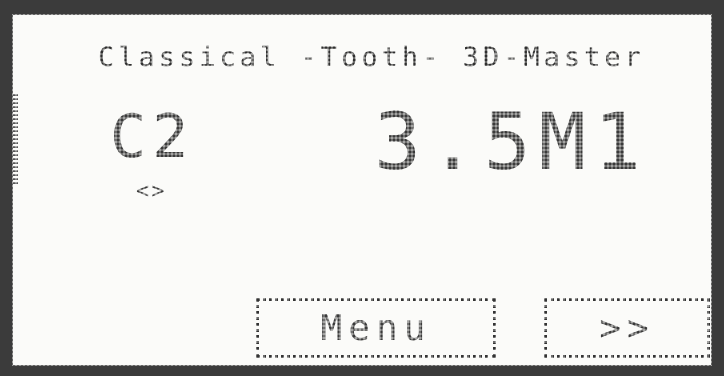 The image size is (724, 376). I want to click on menu-button-label: Menu, so click(376, 328).